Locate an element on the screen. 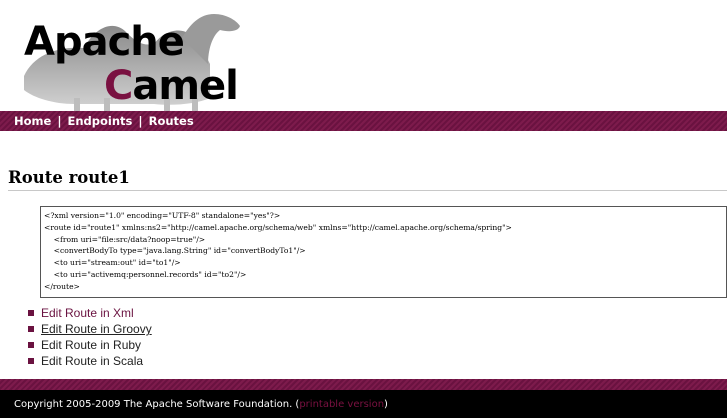  list-item: Edit Route in Ruby is located at coordinates (90, 345).